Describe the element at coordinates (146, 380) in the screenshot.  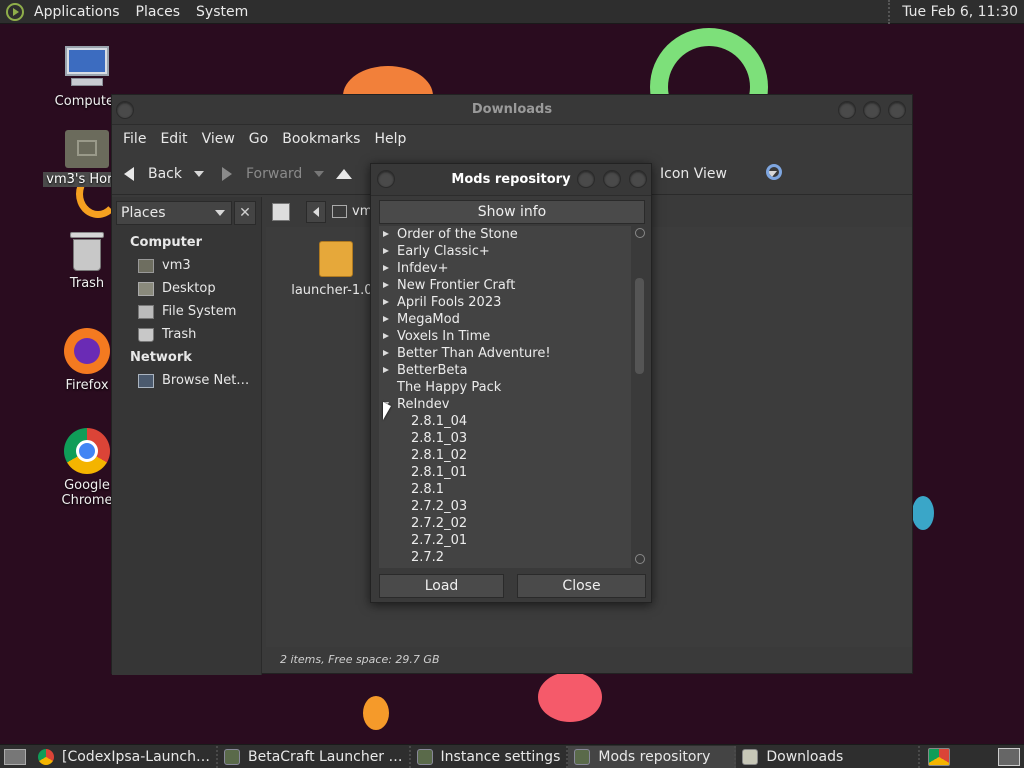
I see `network-icon` at that location.